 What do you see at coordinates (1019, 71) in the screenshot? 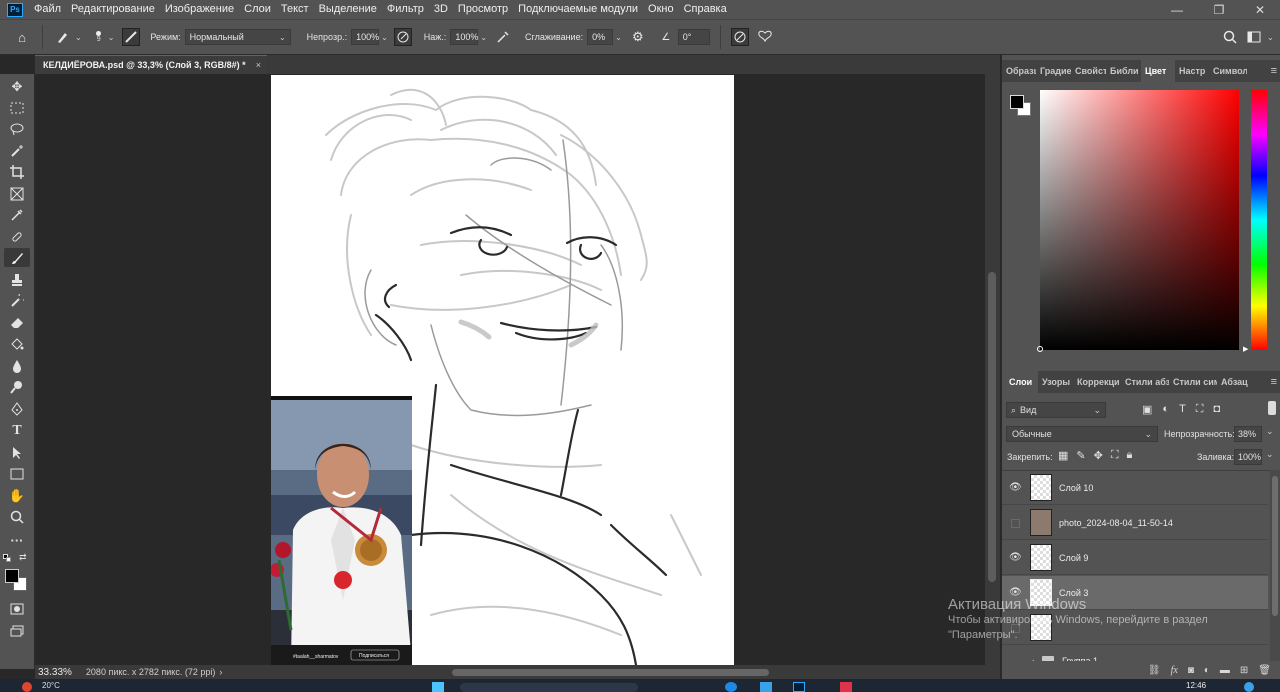
I see `tab-swatches: Образц` at bounding box center [1019, 71].